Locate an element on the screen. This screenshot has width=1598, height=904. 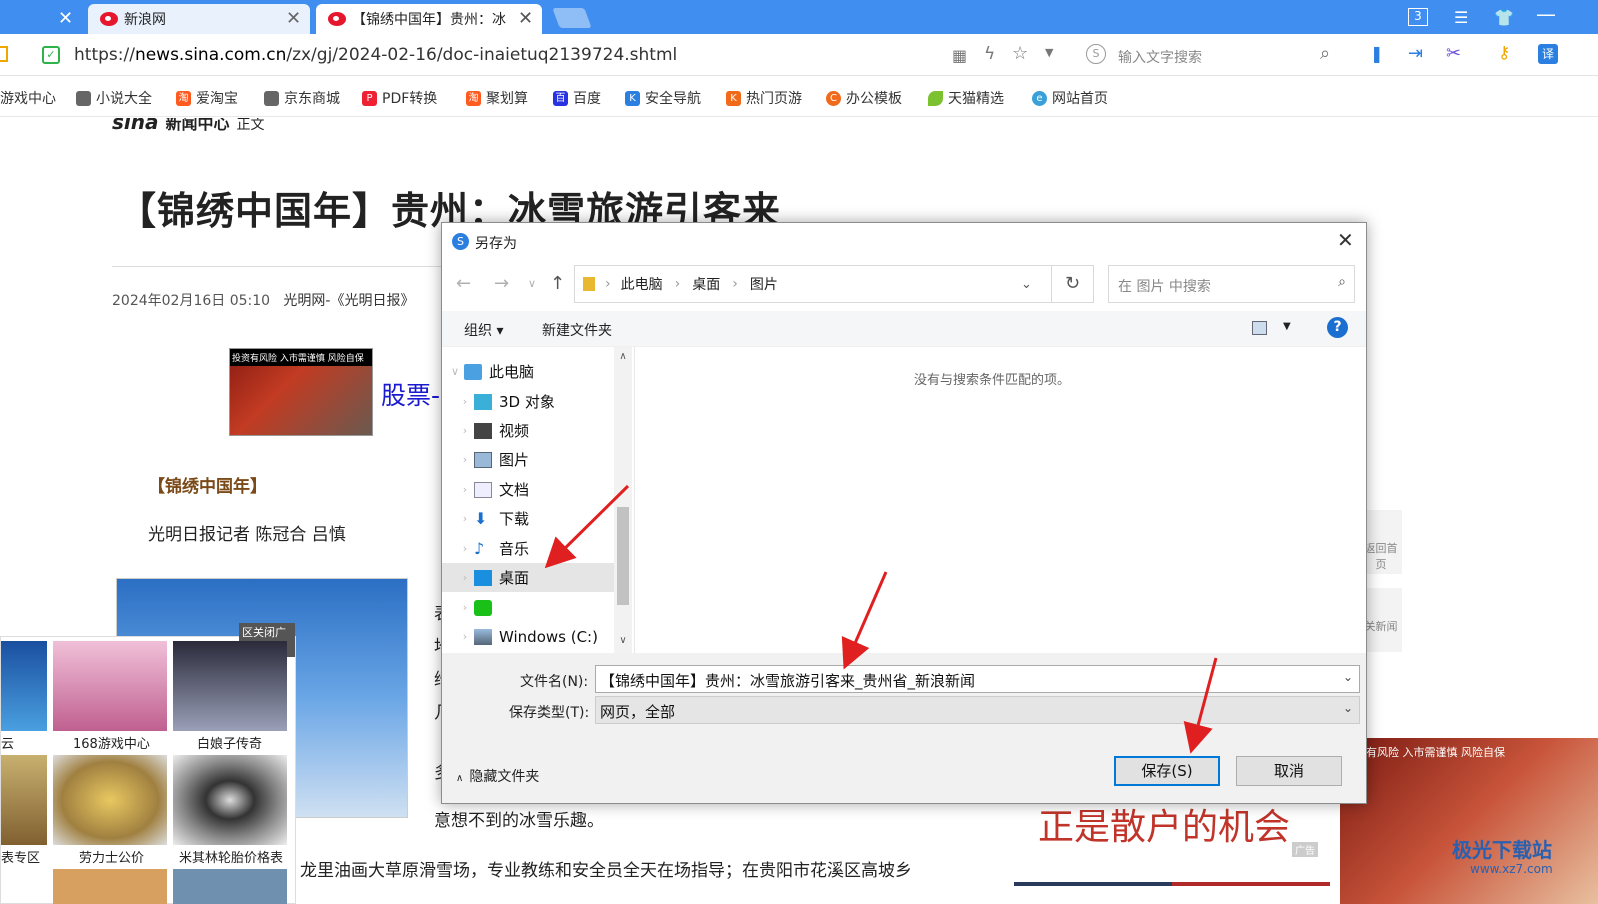
tab-article: 【锦绣中国年】贵州：冰 ✕ is located at coordinates (429, 19).